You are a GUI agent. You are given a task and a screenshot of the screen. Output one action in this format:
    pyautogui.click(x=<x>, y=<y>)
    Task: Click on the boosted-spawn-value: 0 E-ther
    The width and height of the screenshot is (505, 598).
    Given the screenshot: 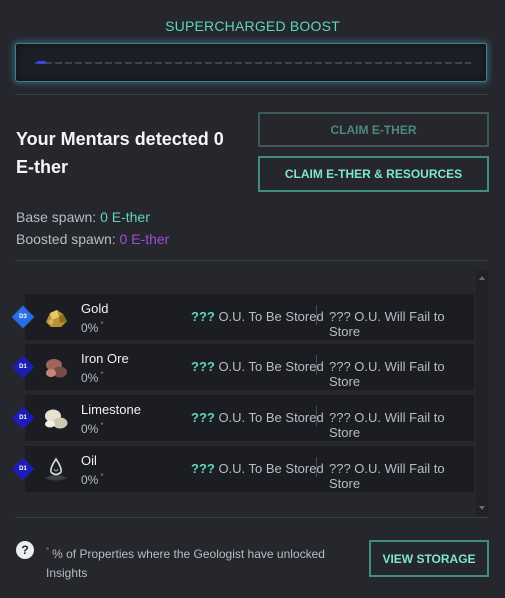 What is the action you would take?
    pyautogui.click(x=144, y=239)
    